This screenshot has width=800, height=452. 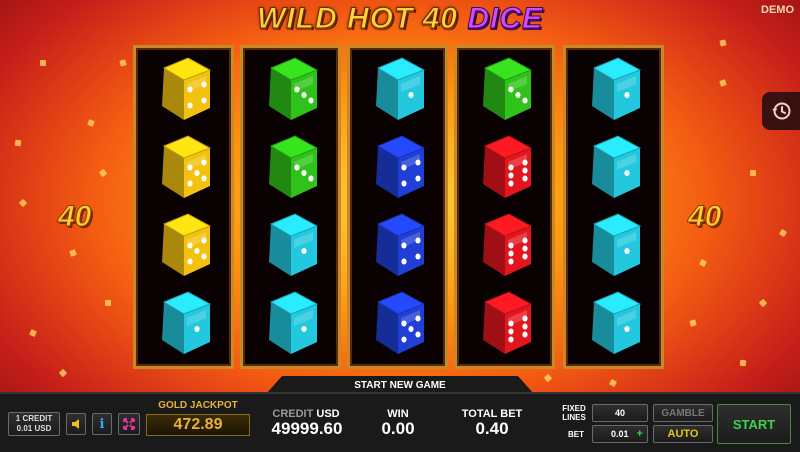 I want to click on credit-value: 49999.60, so click(x=307, y=428).